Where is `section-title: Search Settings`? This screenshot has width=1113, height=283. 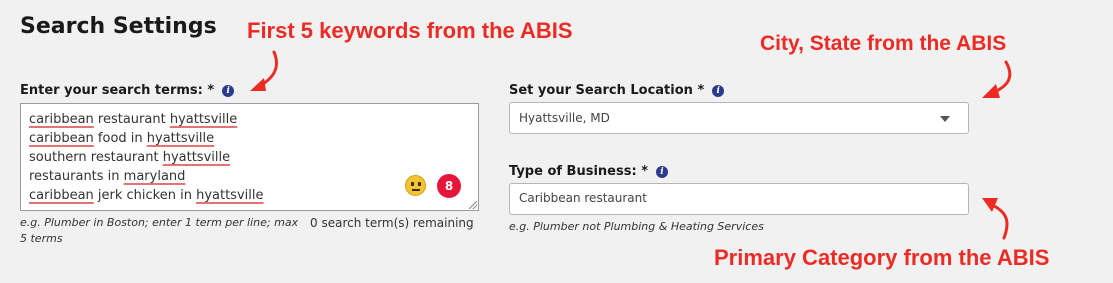 section-title: Search Settings is located at coordinates (118, 26).